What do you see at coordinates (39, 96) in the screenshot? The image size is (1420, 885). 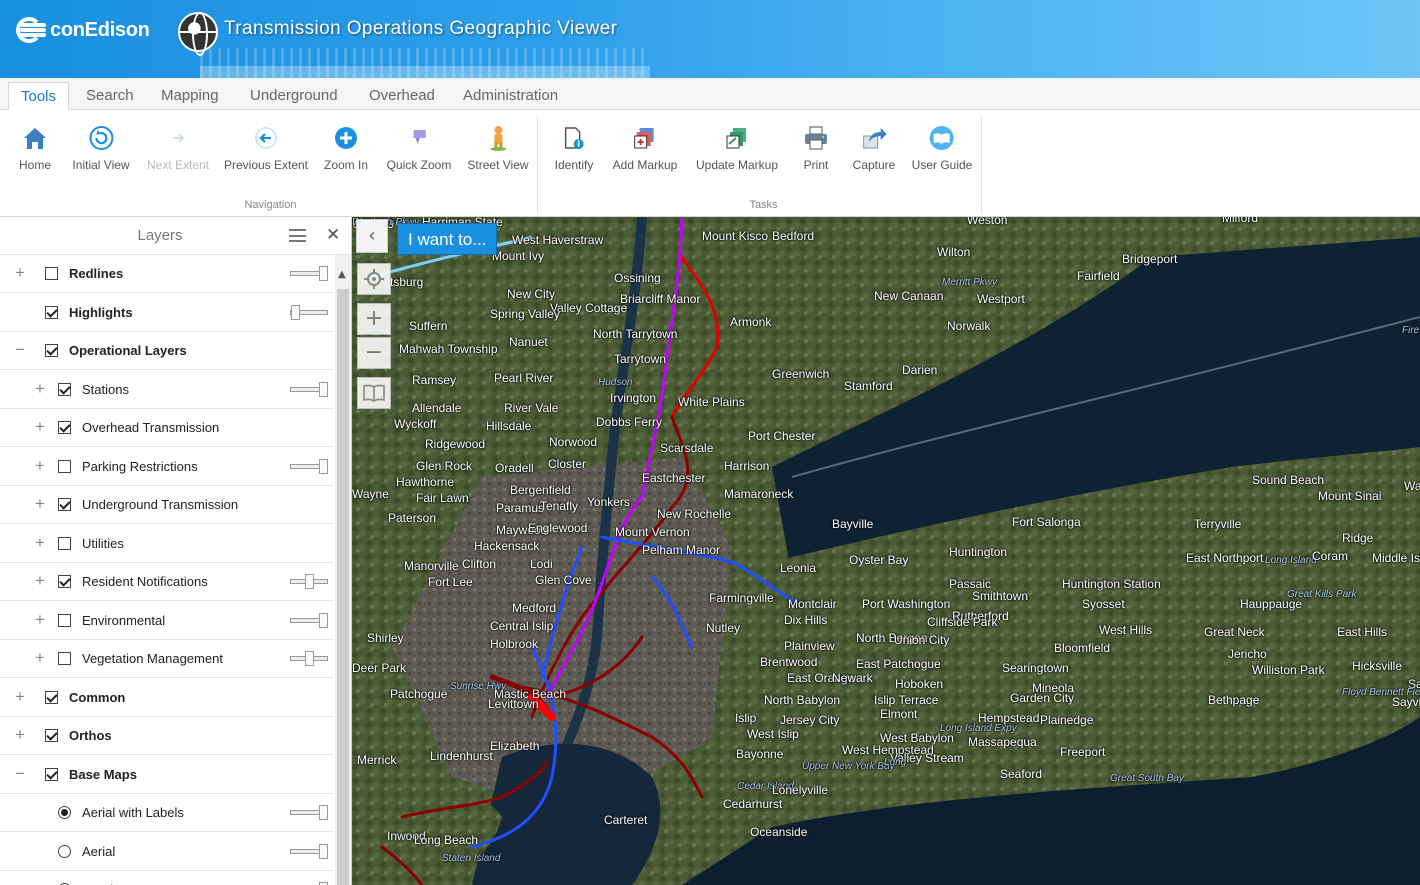 I see `tab-tools: Tools` at bounding box center [39, 96].